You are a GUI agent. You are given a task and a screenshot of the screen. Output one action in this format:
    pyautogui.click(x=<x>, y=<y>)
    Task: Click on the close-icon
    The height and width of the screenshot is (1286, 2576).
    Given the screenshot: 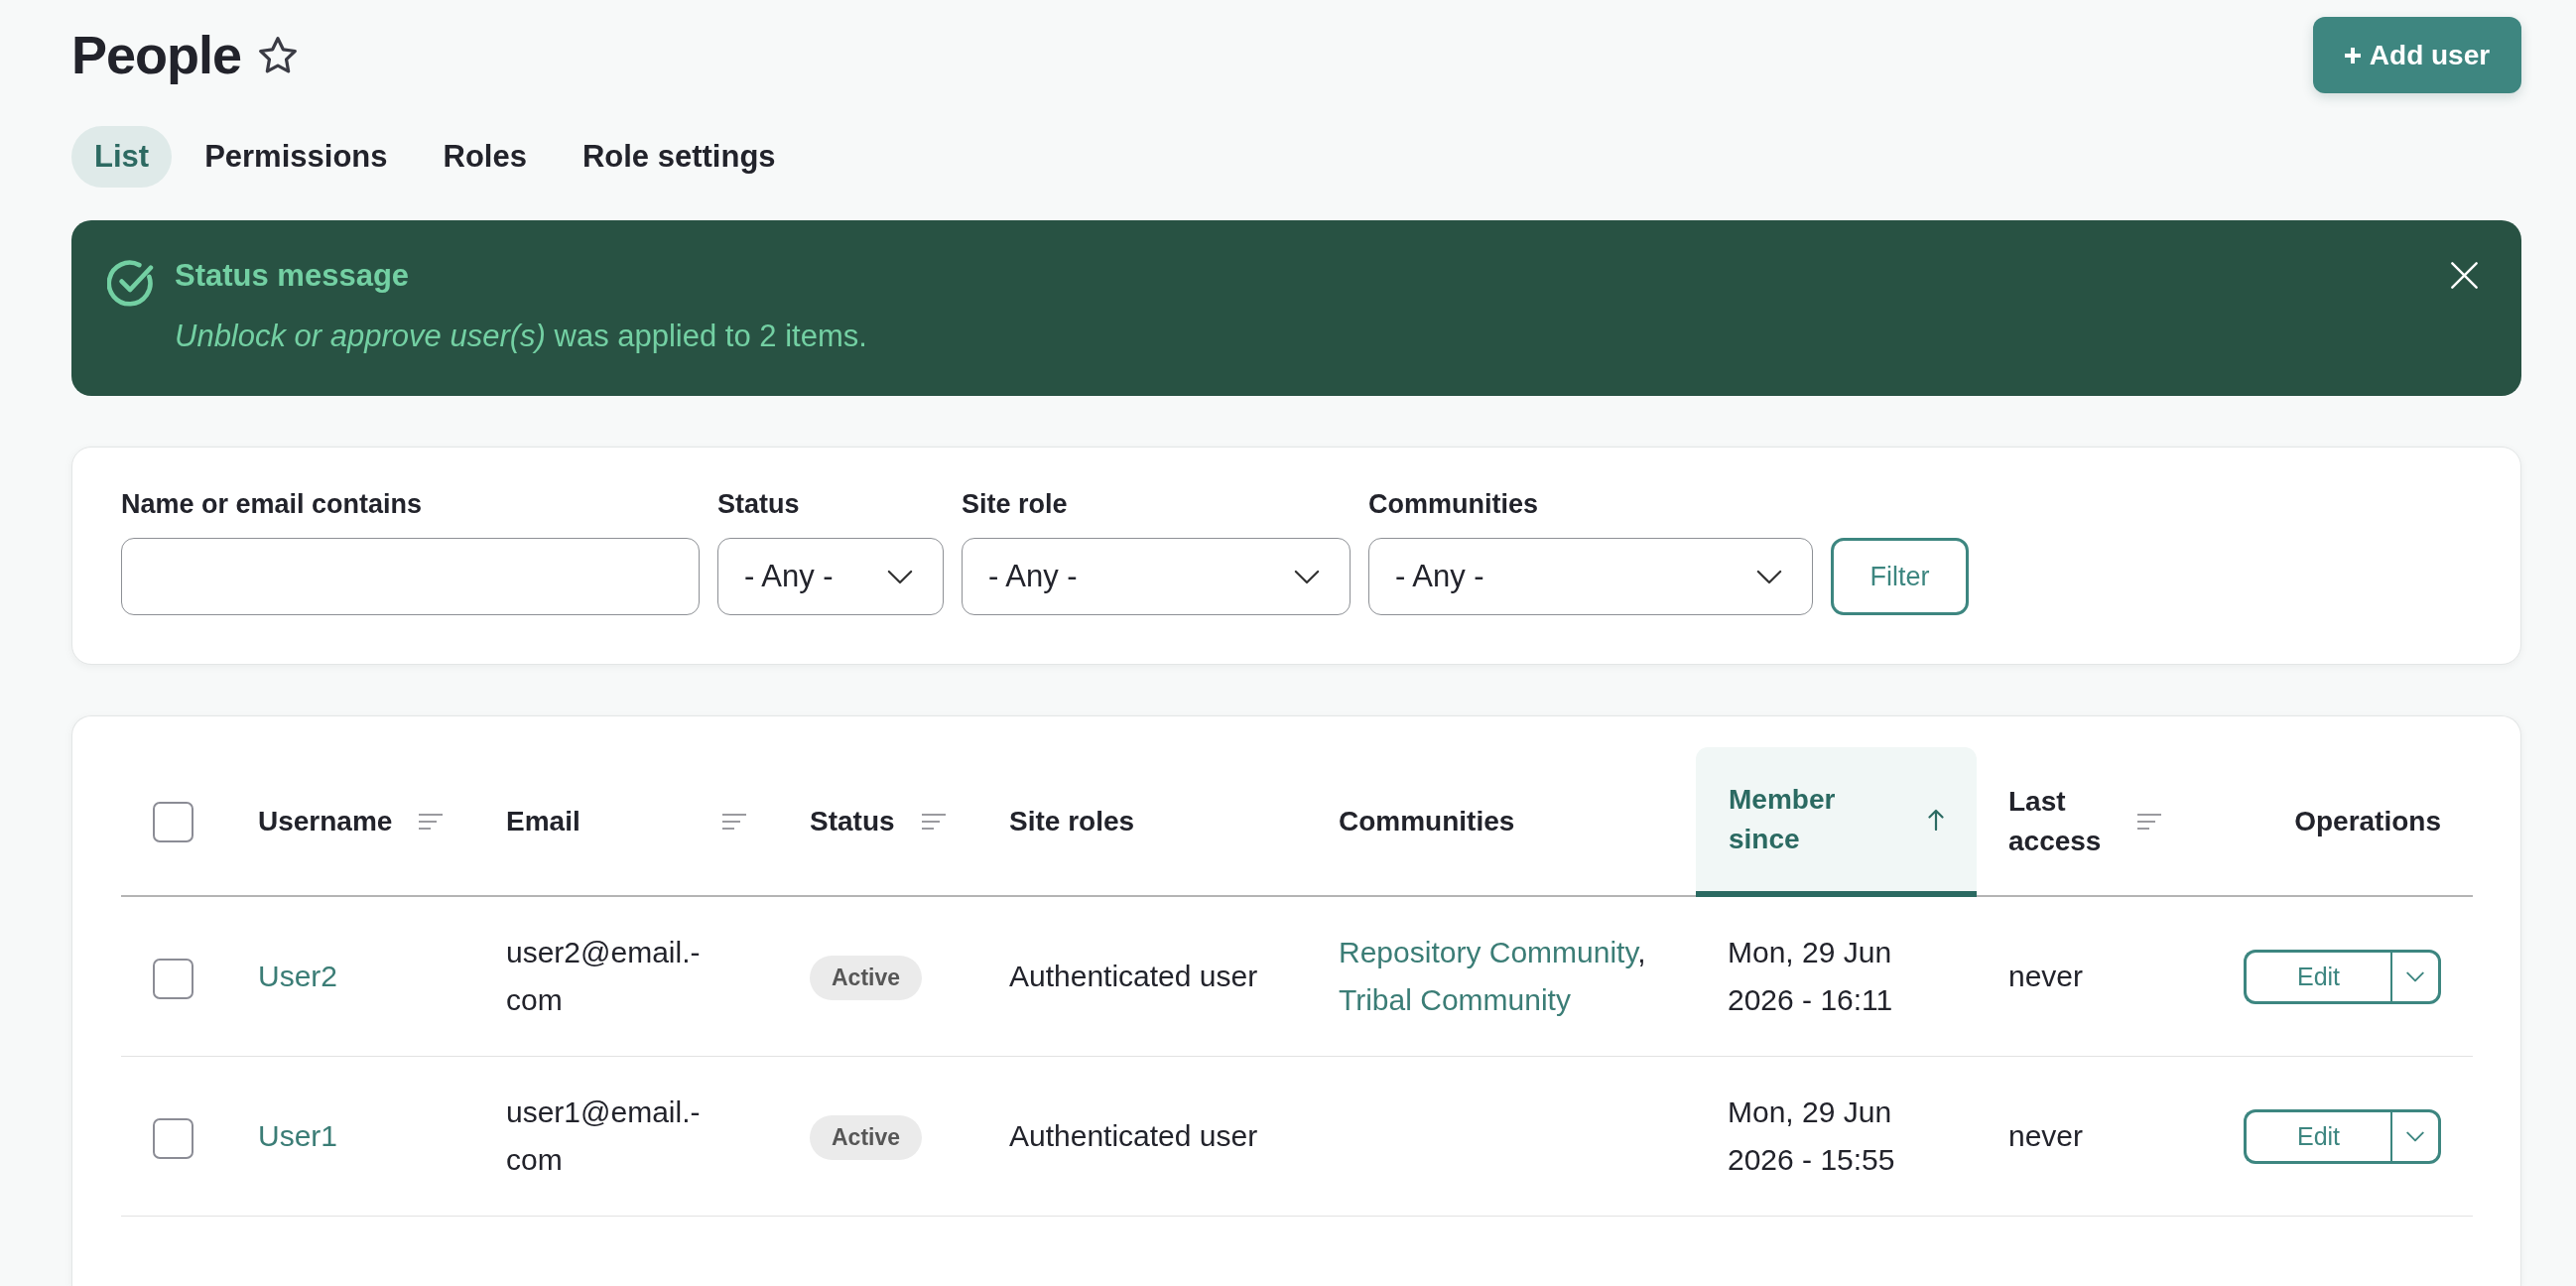 What is the action you would take?
    pyautogui.click(x=2465, y=275)
    